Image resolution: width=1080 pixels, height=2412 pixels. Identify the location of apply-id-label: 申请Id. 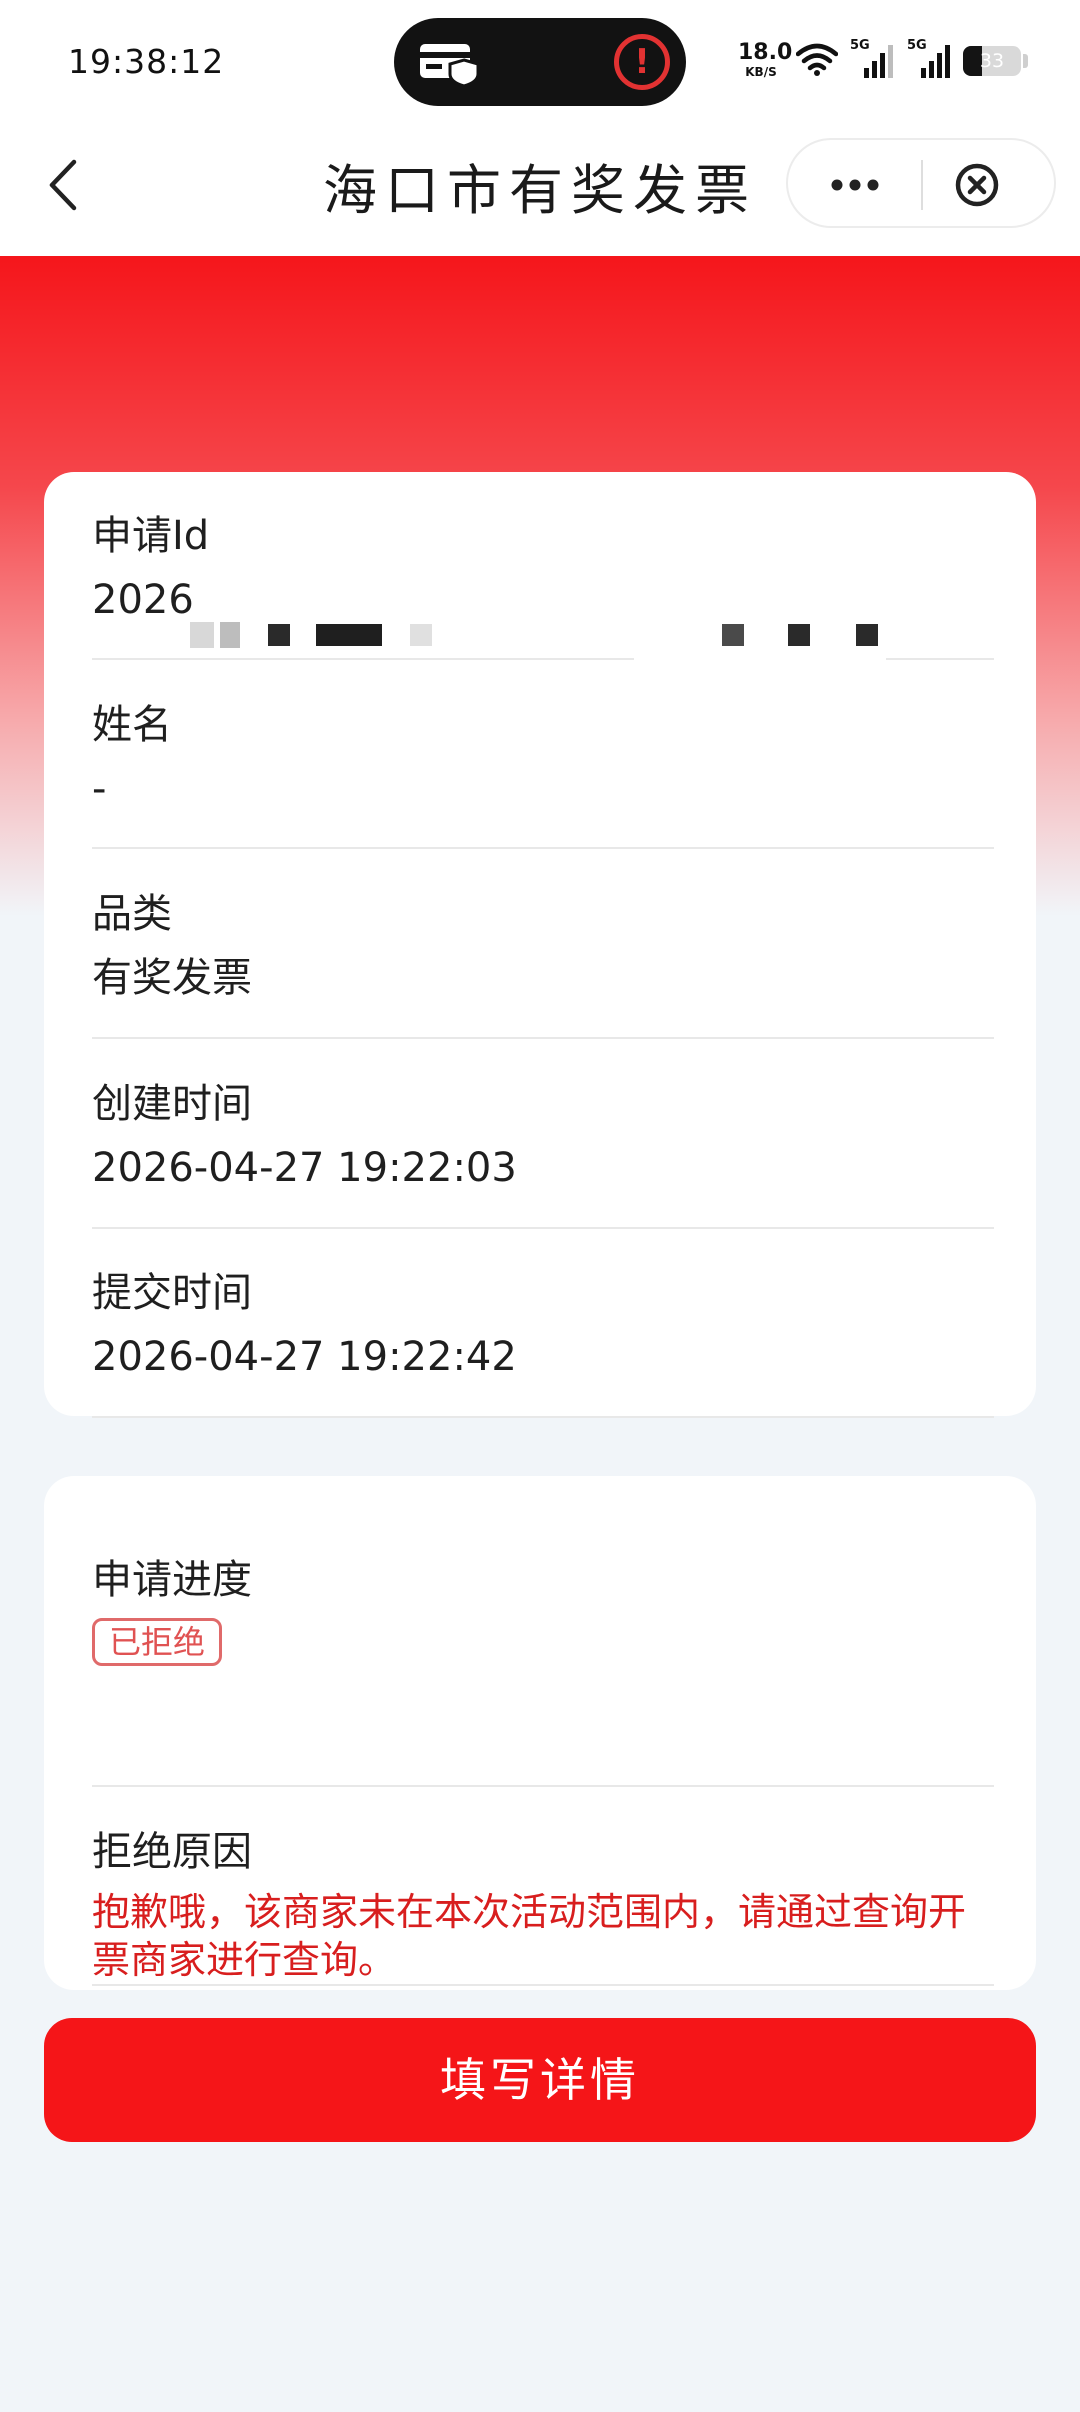
(151, 536).